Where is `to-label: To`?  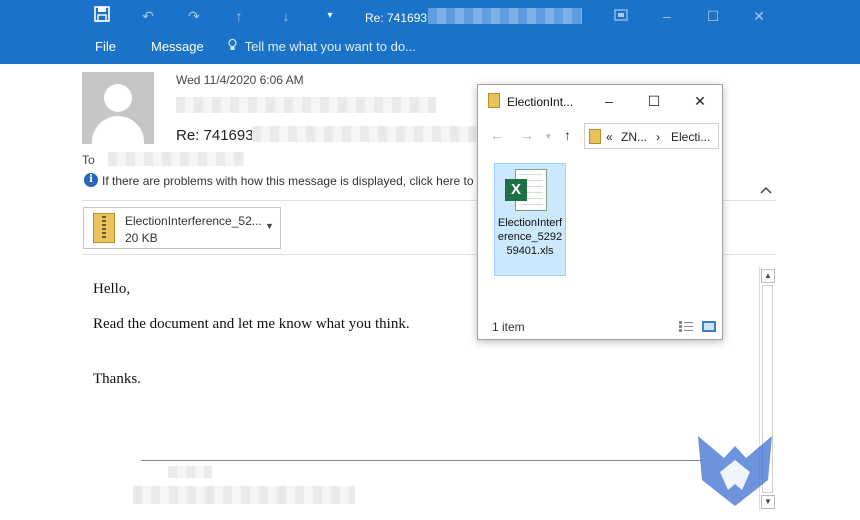
to-label: To is located at coordinates (88, 160).